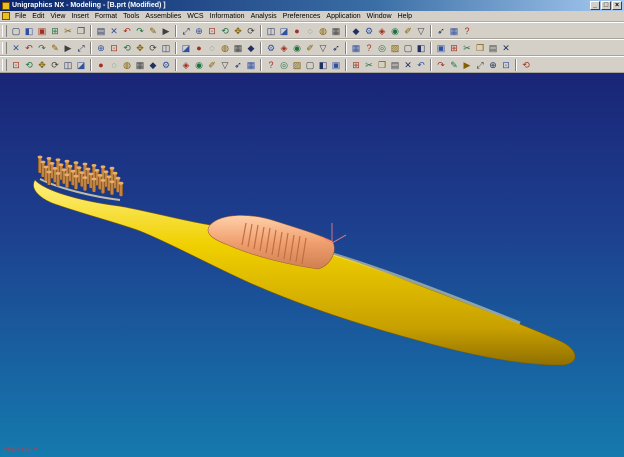 The height and width of the screenshot is (457, 624). I want to click on refresh-icon: ⟳, so click(251, 31).